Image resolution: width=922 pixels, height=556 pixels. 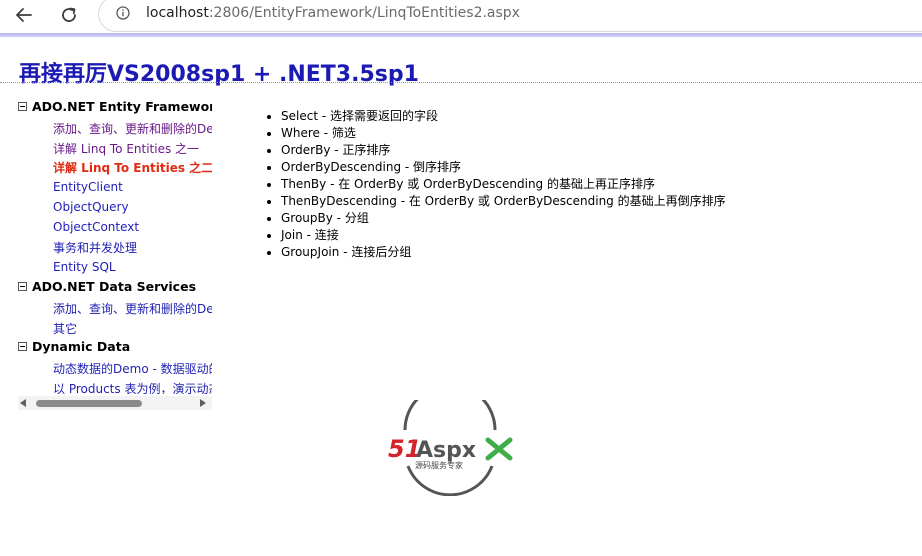 What do you see at coordinates (446, 450) in the screenshot?
I see `logo-aspx: Aspx` at bounding box center [446, 450].